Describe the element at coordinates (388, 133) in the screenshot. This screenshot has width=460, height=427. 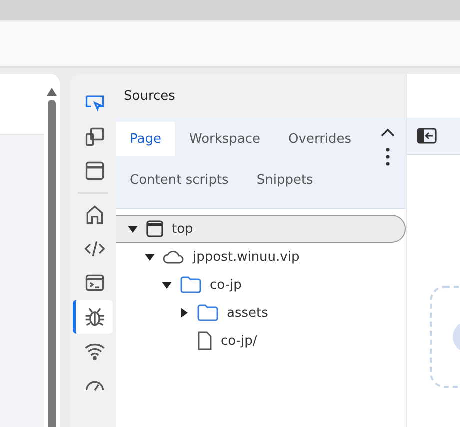
I see `collapse-icon` at that location.